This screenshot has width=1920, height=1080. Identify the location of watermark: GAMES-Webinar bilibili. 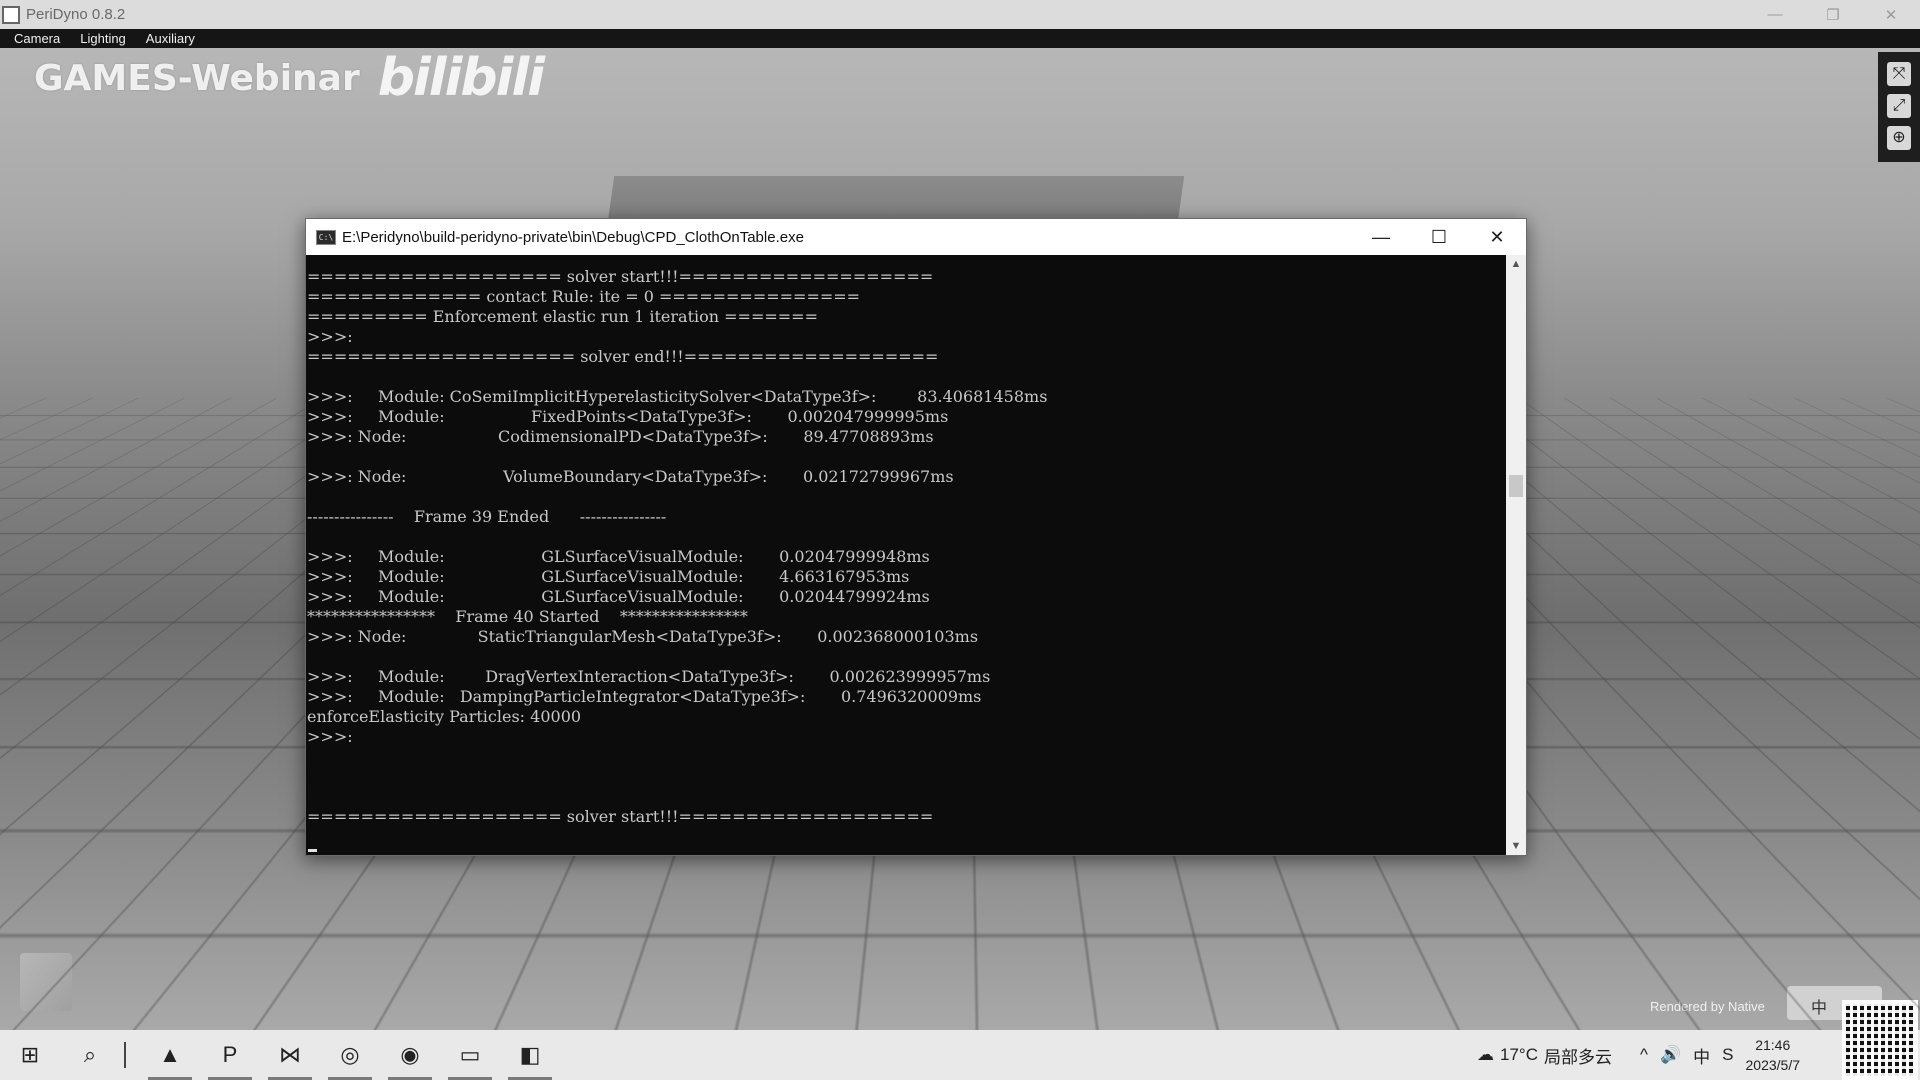
(289, 78).